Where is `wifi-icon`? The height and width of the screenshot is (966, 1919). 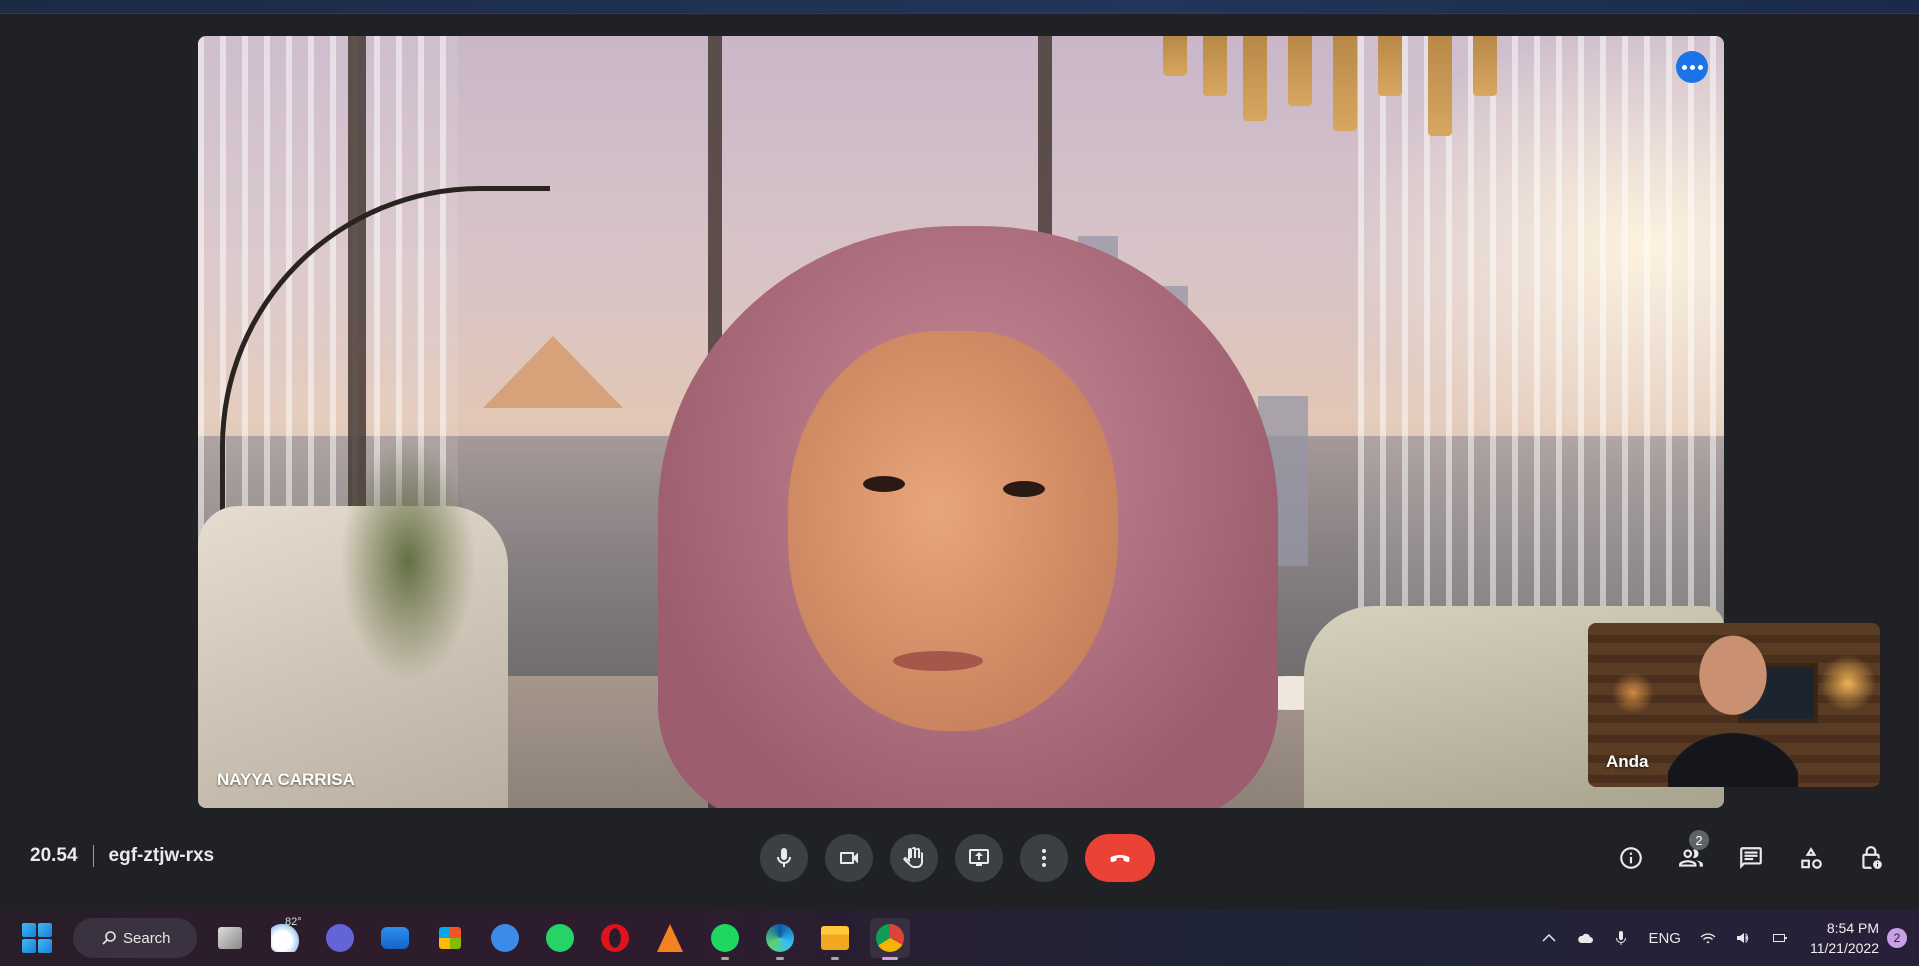 wifi-icon is located at coordinates (1708, 938).